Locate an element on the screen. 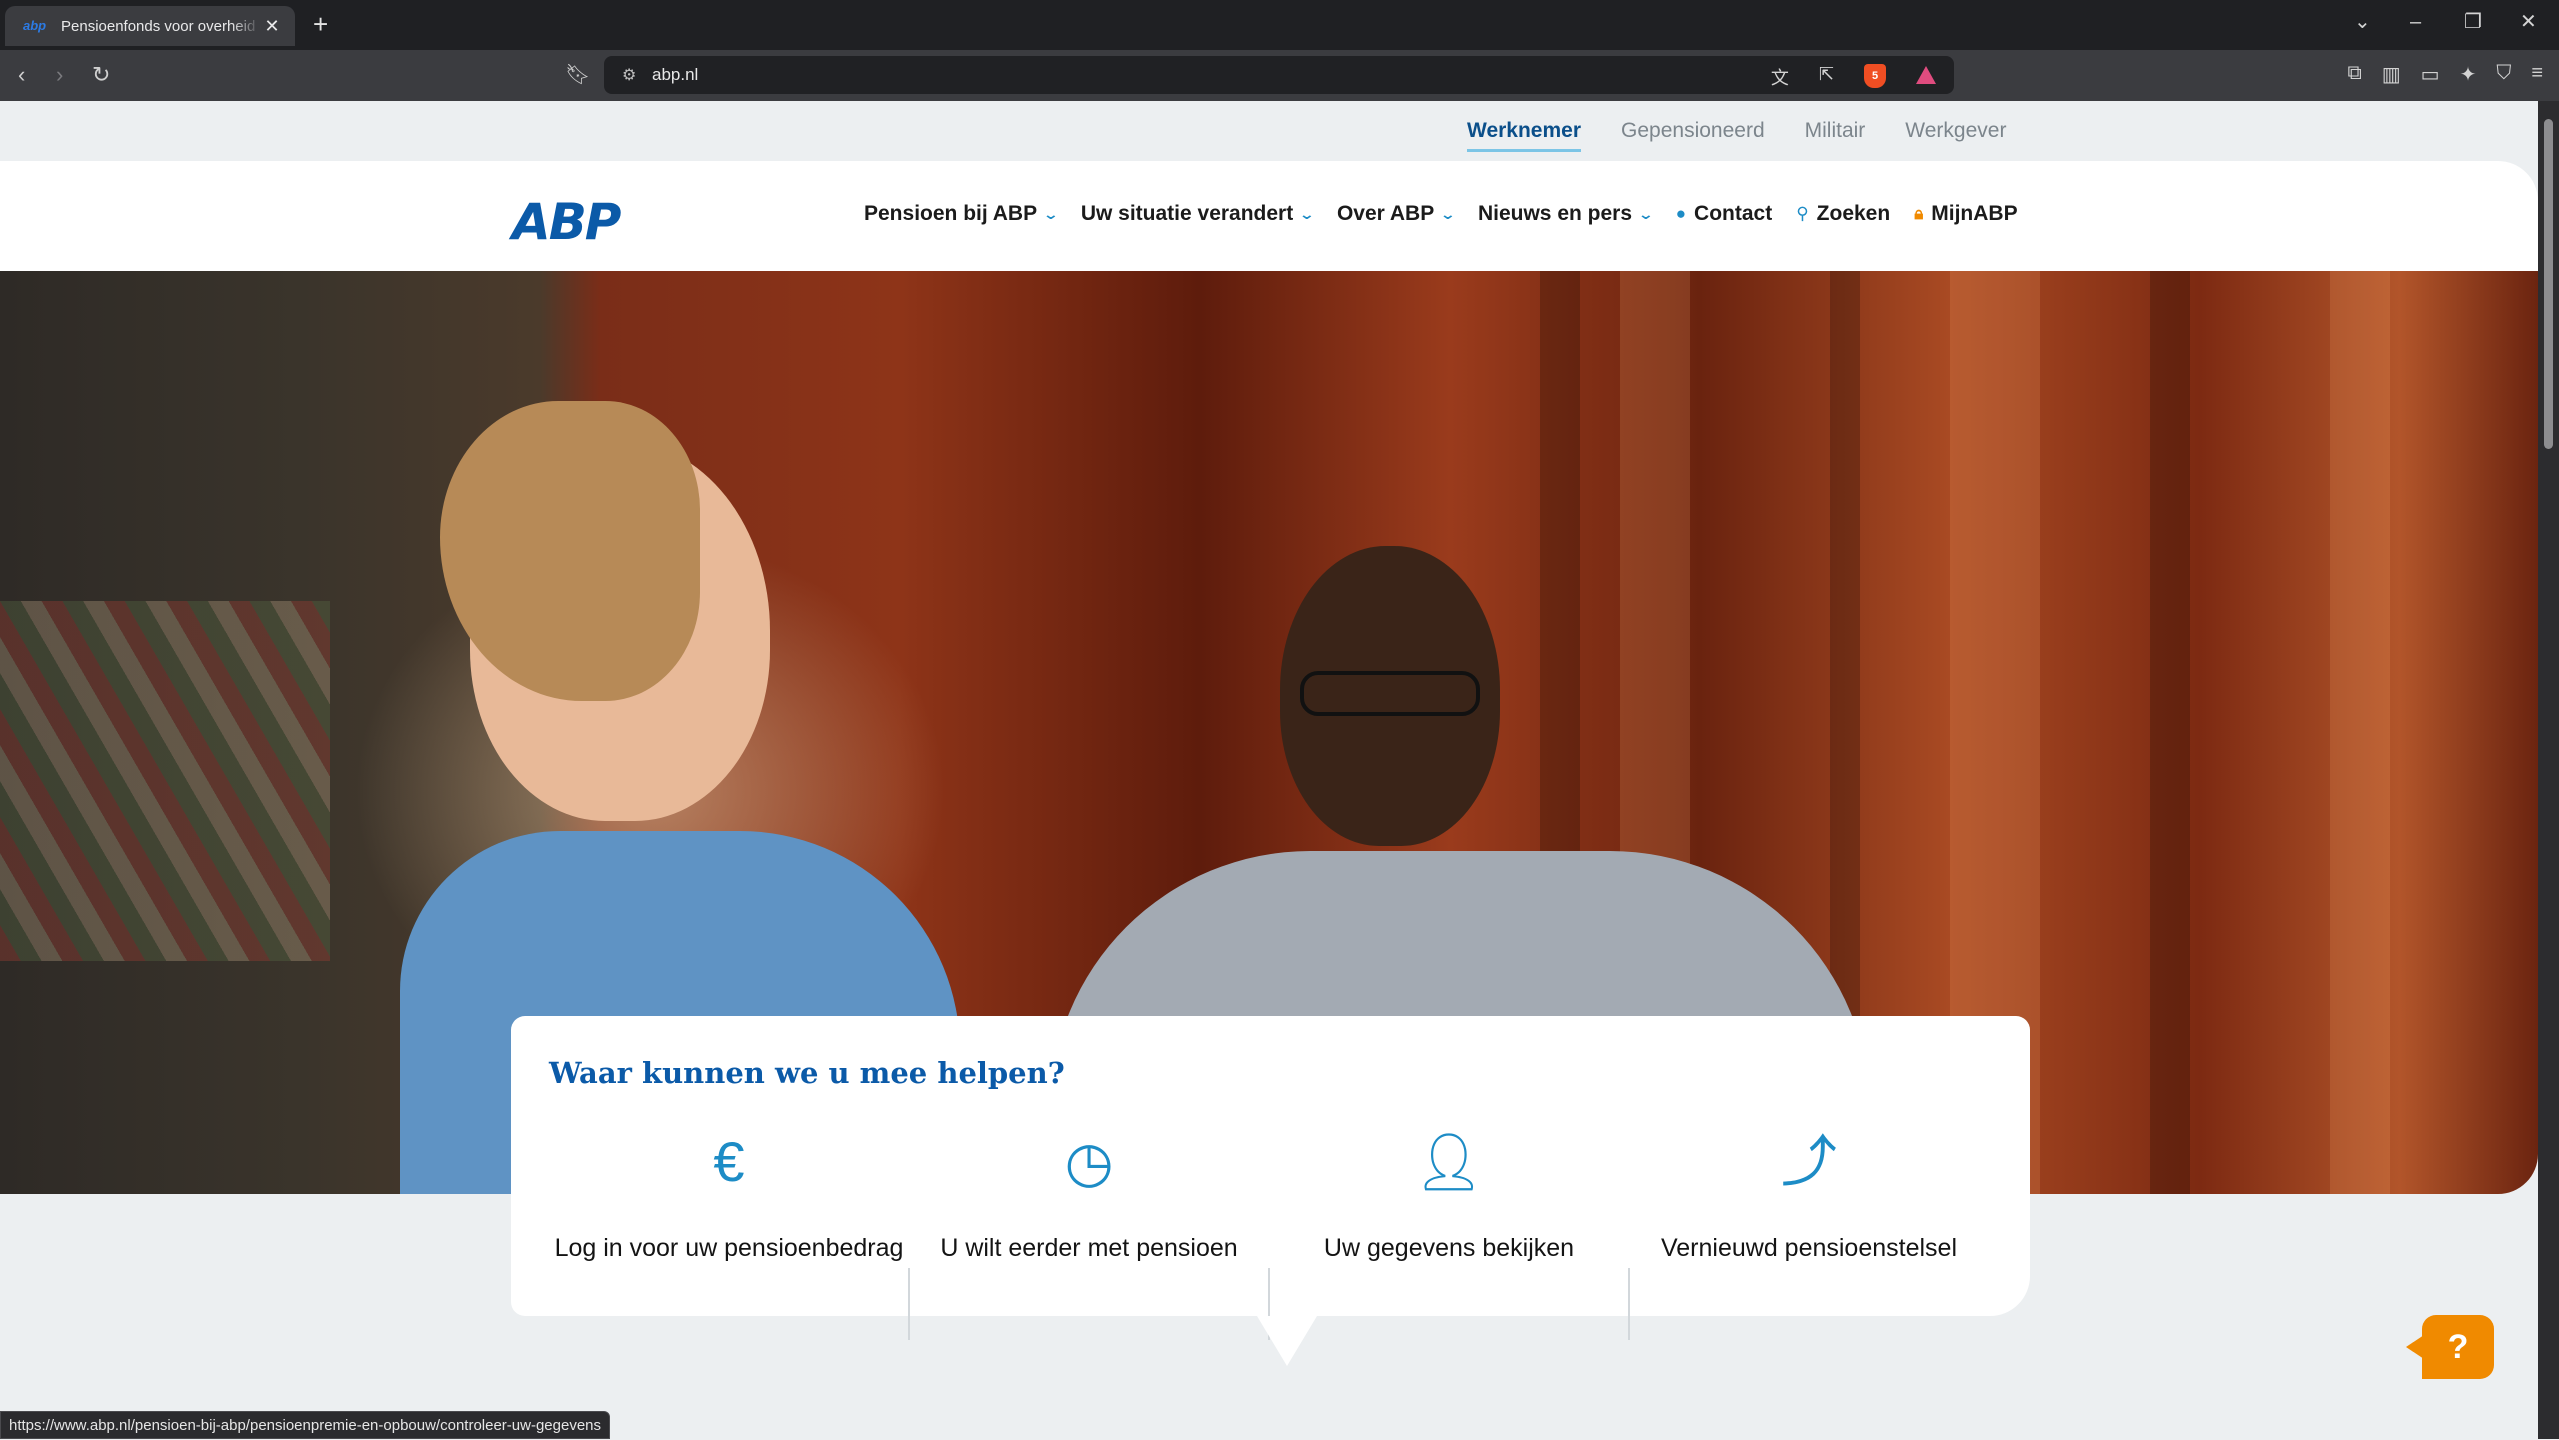 This screenshot has height=1440, width=2559. menu-label: Zoeken is located at coordinates (1853, 213).